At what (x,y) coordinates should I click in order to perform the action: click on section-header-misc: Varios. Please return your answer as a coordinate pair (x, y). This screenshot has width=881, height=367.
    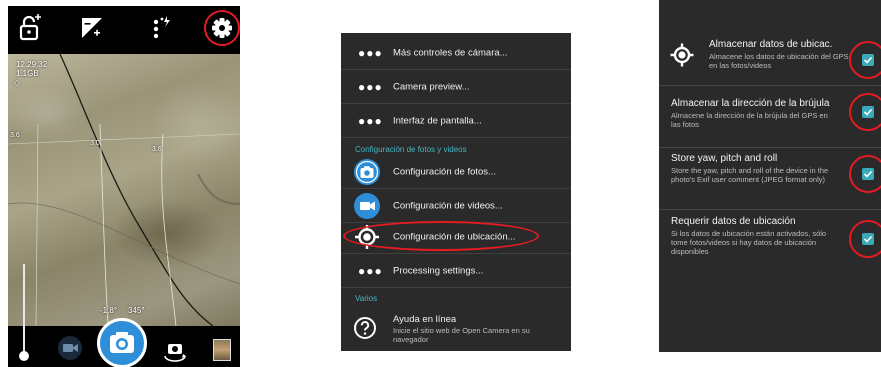
    Looking at the image, I should click on (366, 298).